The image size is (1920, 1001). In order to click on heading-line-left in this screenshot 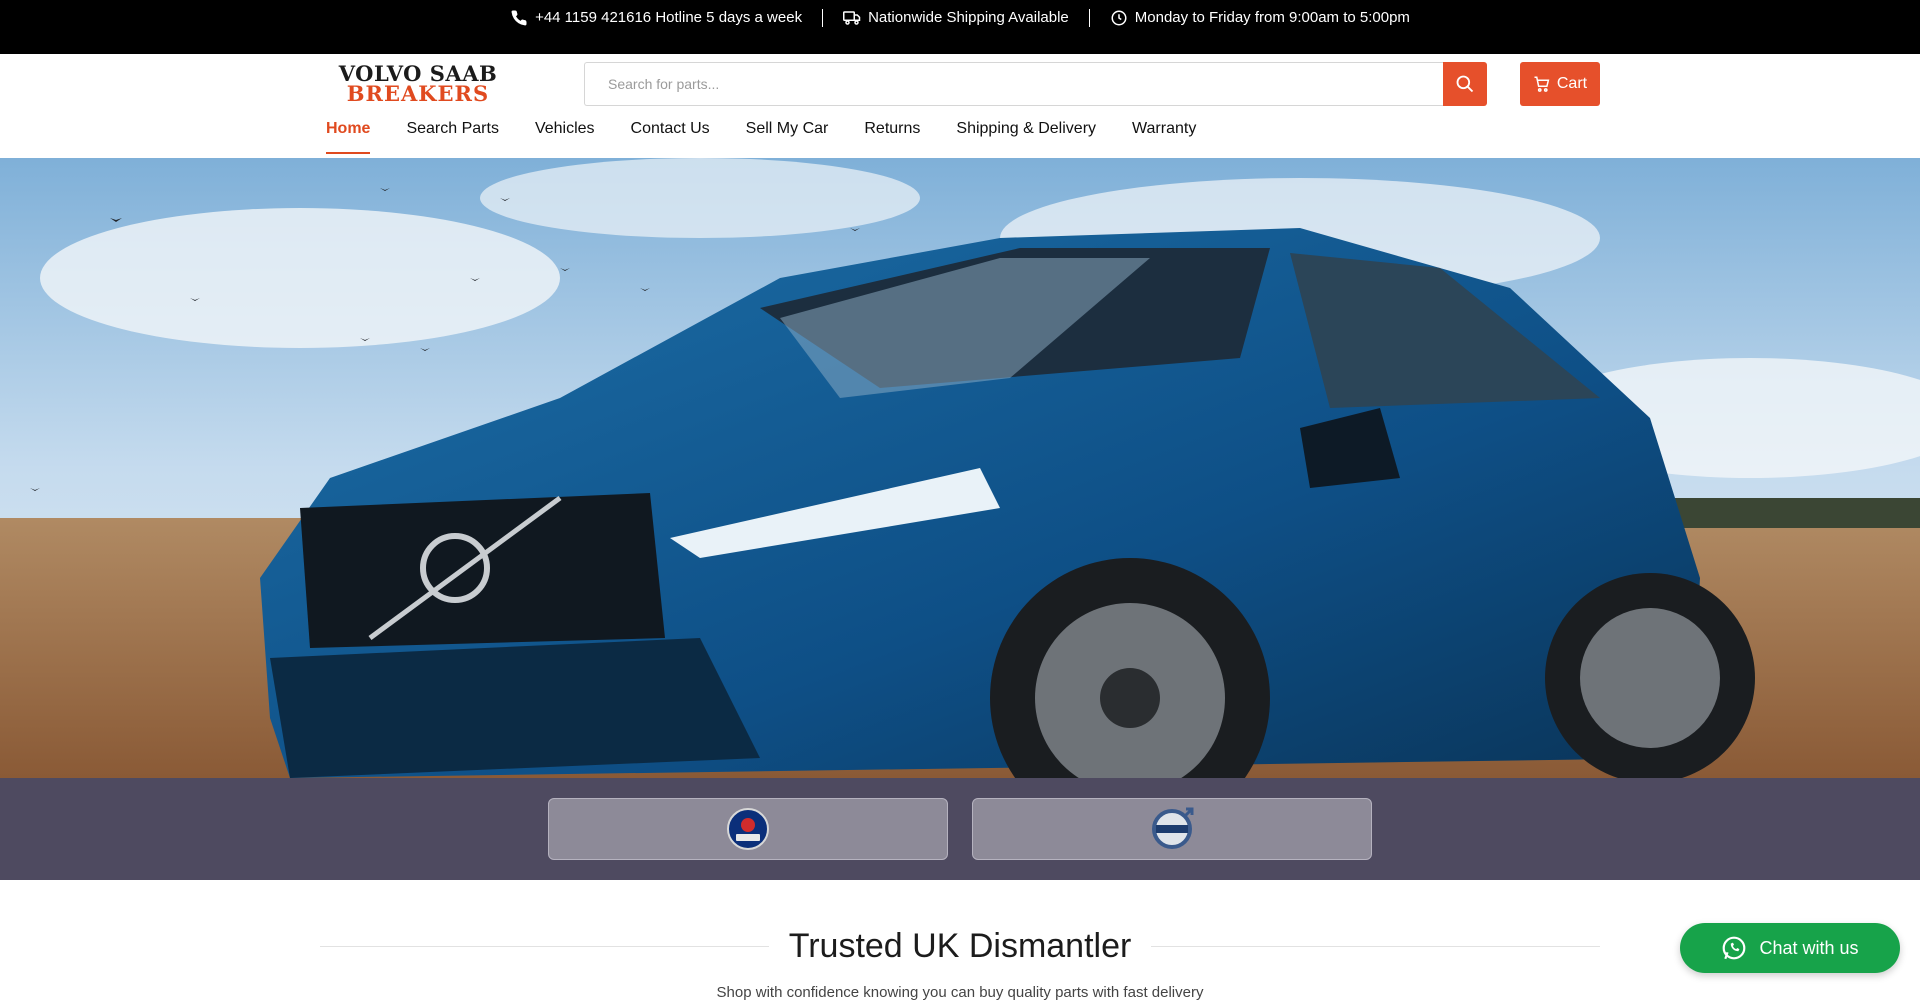, I will do `click(544, 946)`.